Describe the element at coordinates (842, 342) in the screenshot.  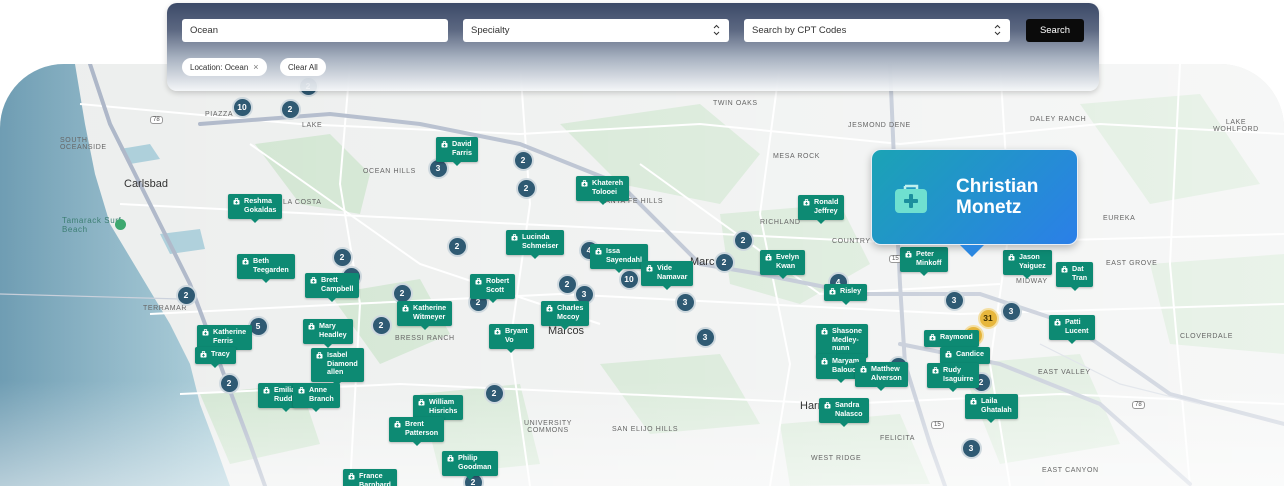
I see `provider-pin: Shasone Medley-nunn` at that location.